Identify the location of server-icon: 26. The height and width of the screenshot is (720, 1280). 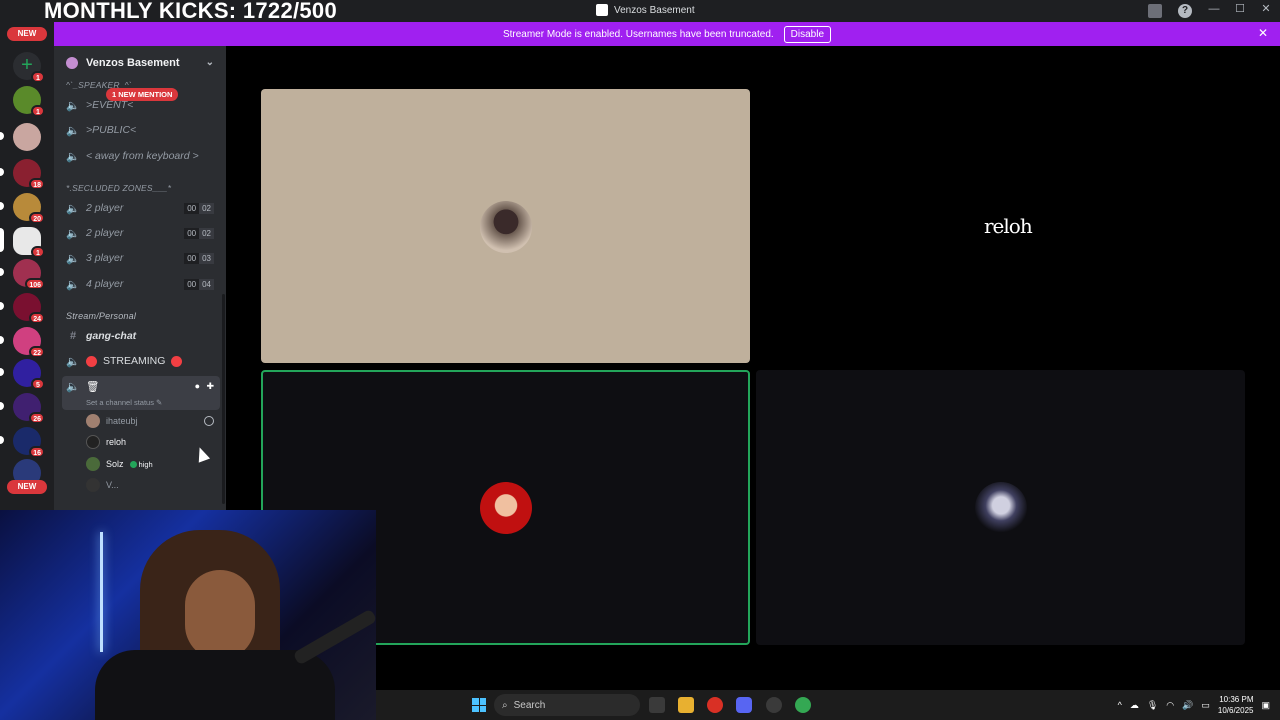
(29, 408).